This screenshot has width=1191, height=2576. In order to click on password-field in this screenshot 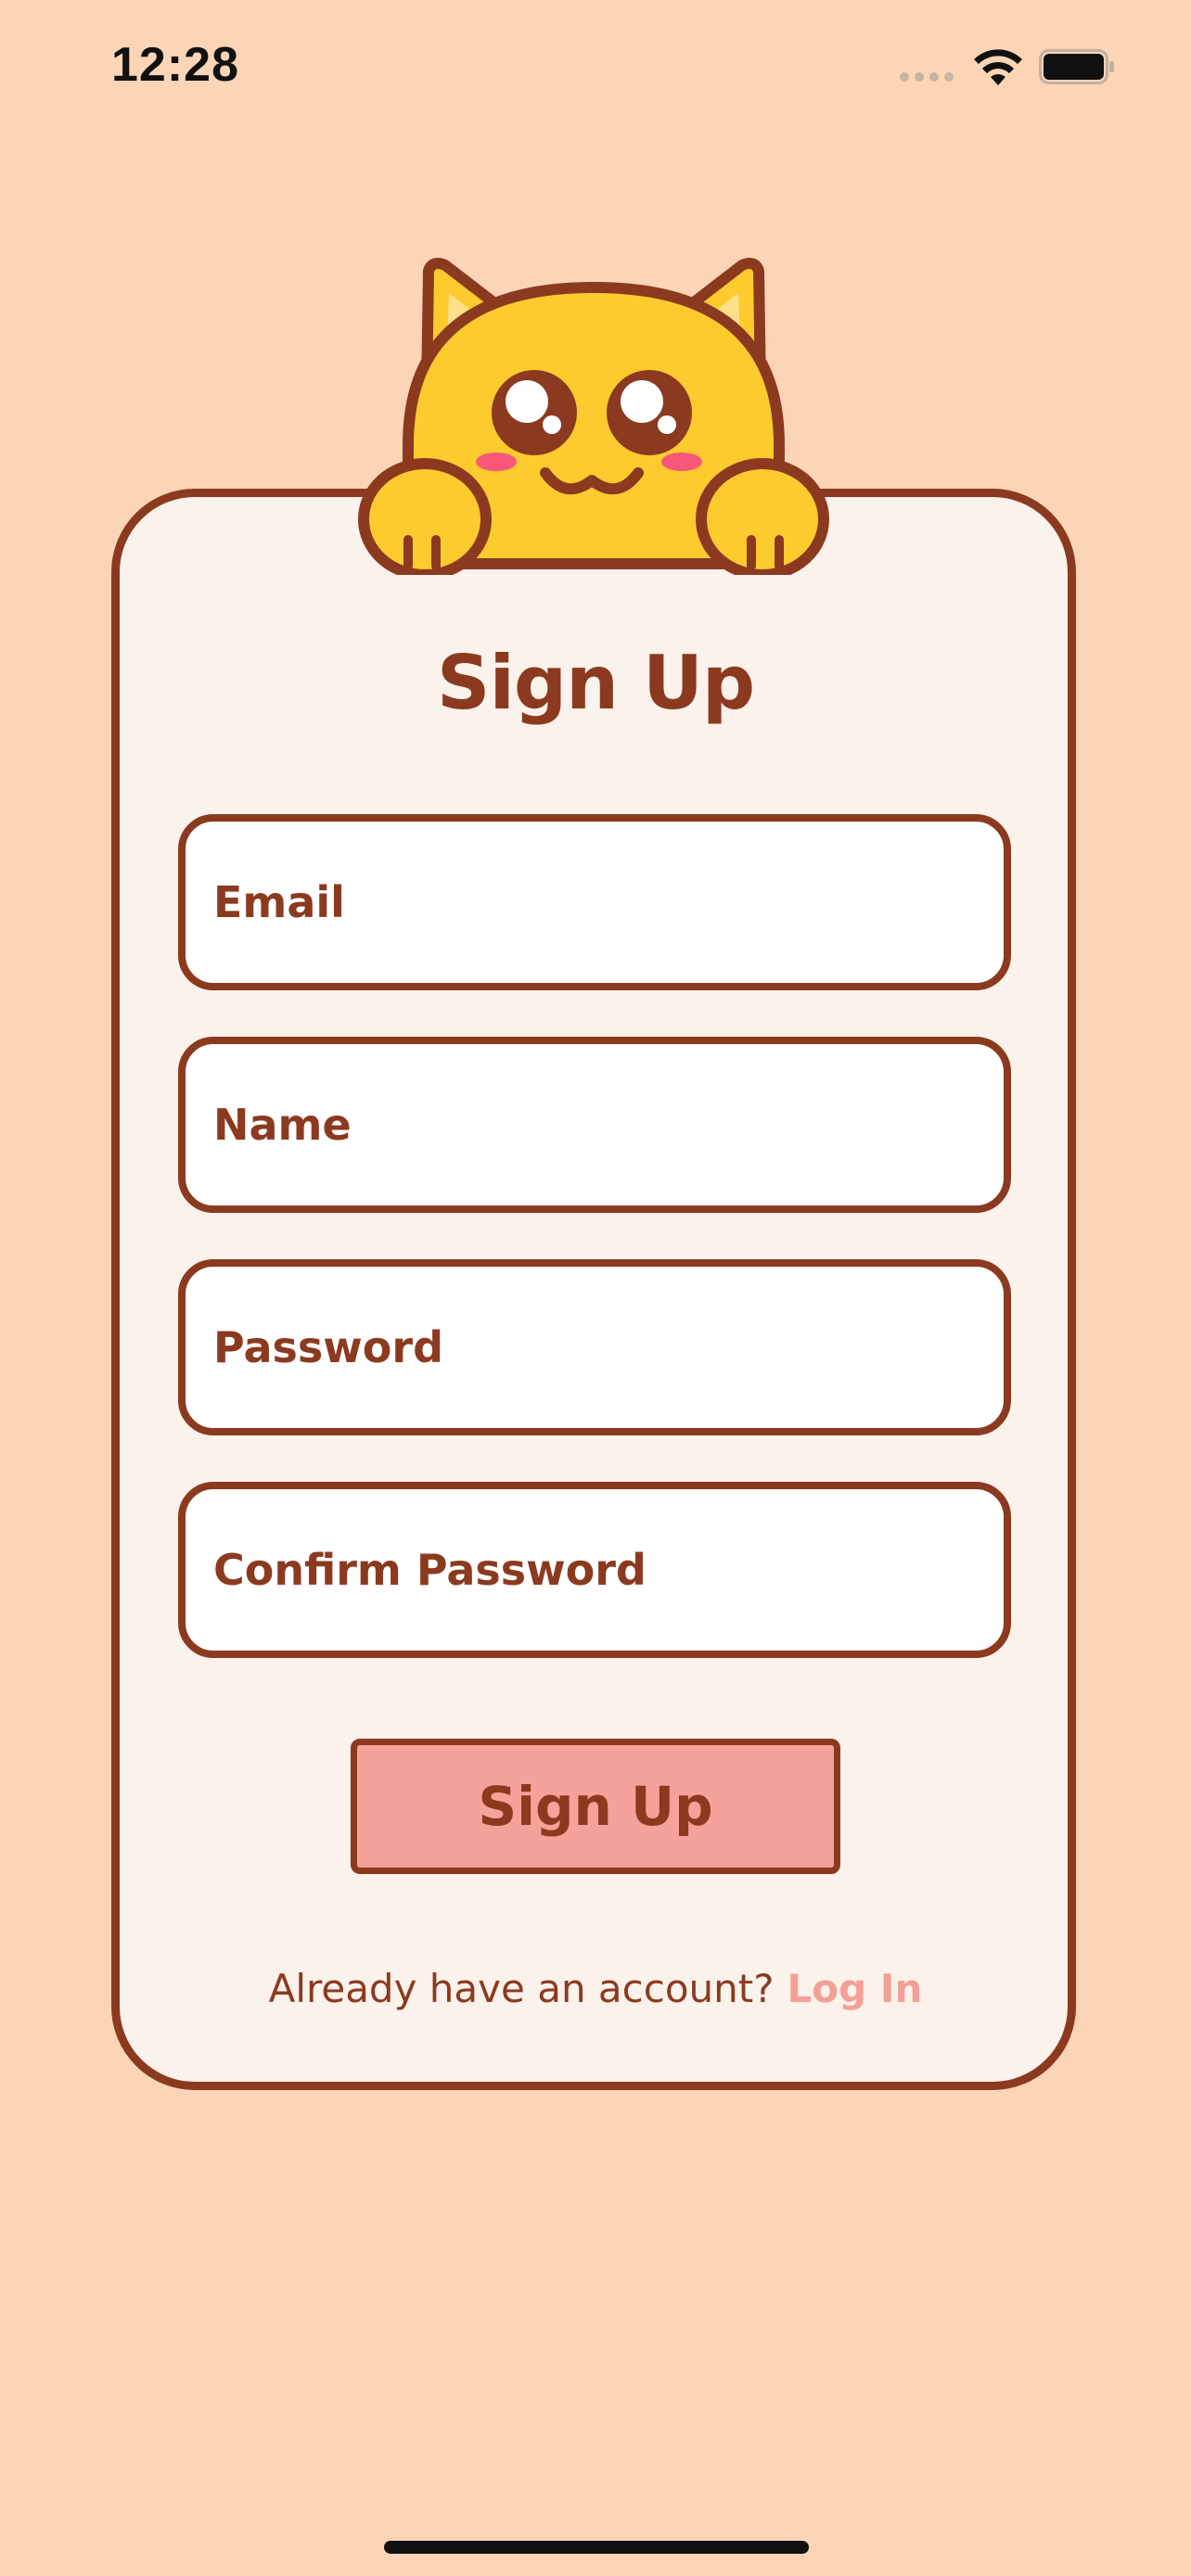, I will do `click(593, 1347)`.